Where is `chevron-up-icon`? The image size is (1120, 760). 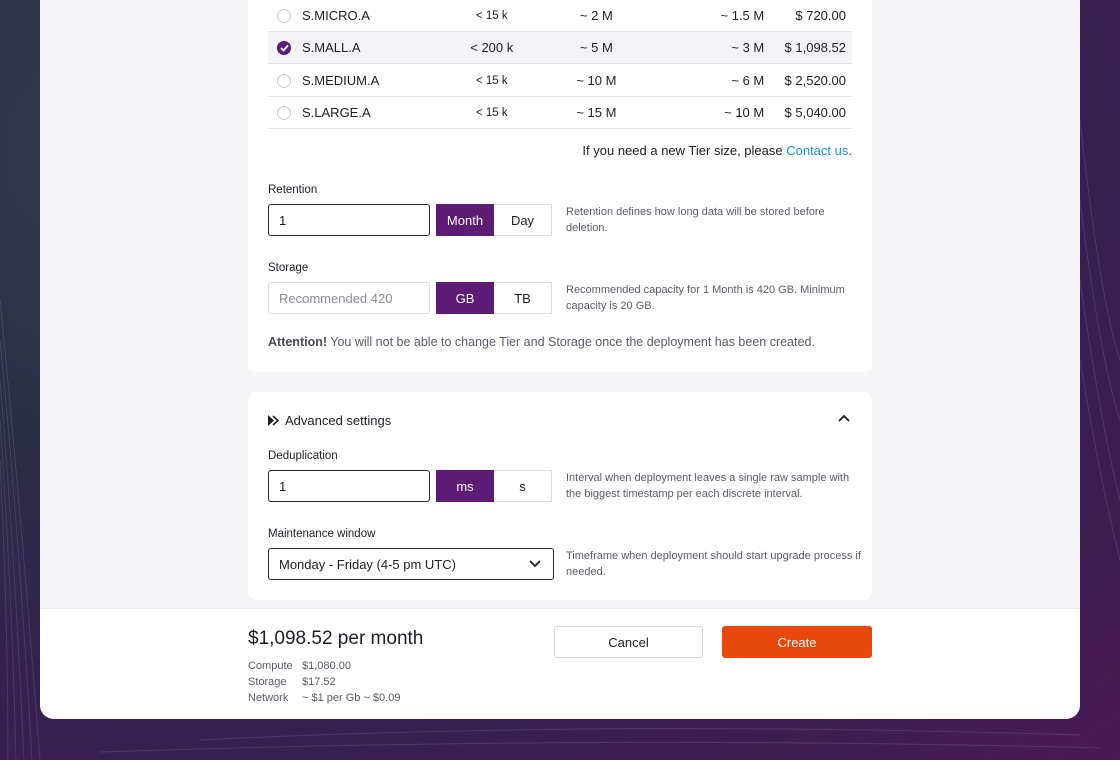
chevron-up-icon is located at coordinates (844, 418).